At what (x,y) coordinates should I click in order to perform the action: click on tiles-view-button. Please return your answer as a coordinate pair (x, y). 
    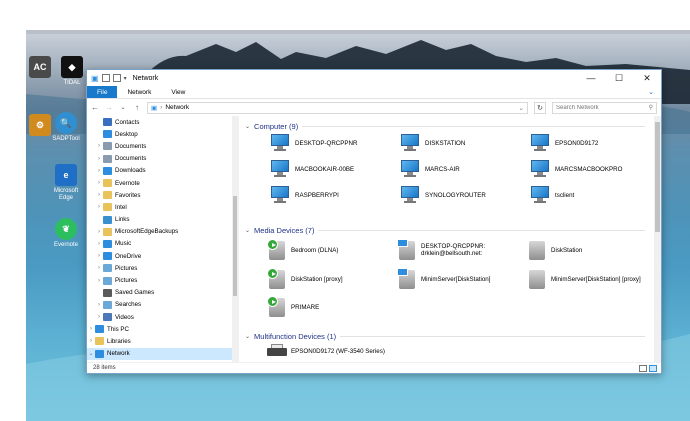
    Looking at the image, I should click on (653, 368).